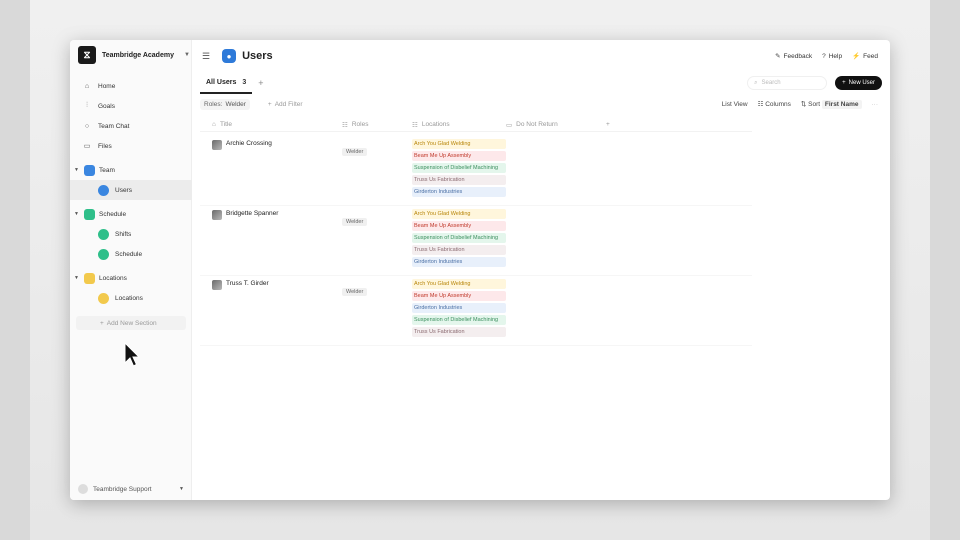  Describe the element at coordinates (771, 83) in the screenshot. I see `search-placeholder: Search` at that location.